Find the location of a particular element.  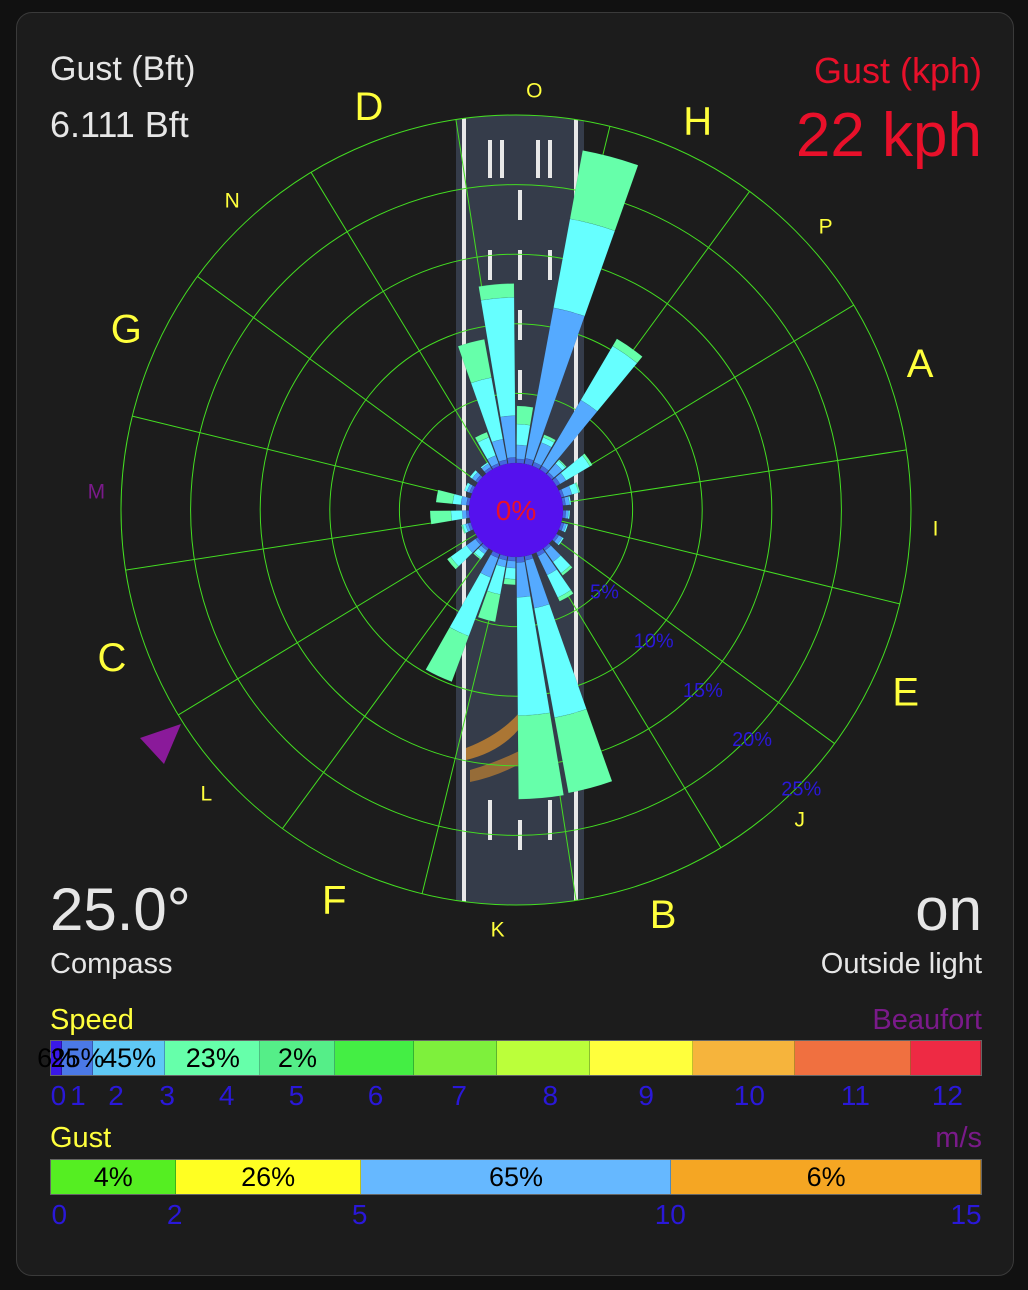

radial-tick-label: 25% is located at coordinates (801, 789).